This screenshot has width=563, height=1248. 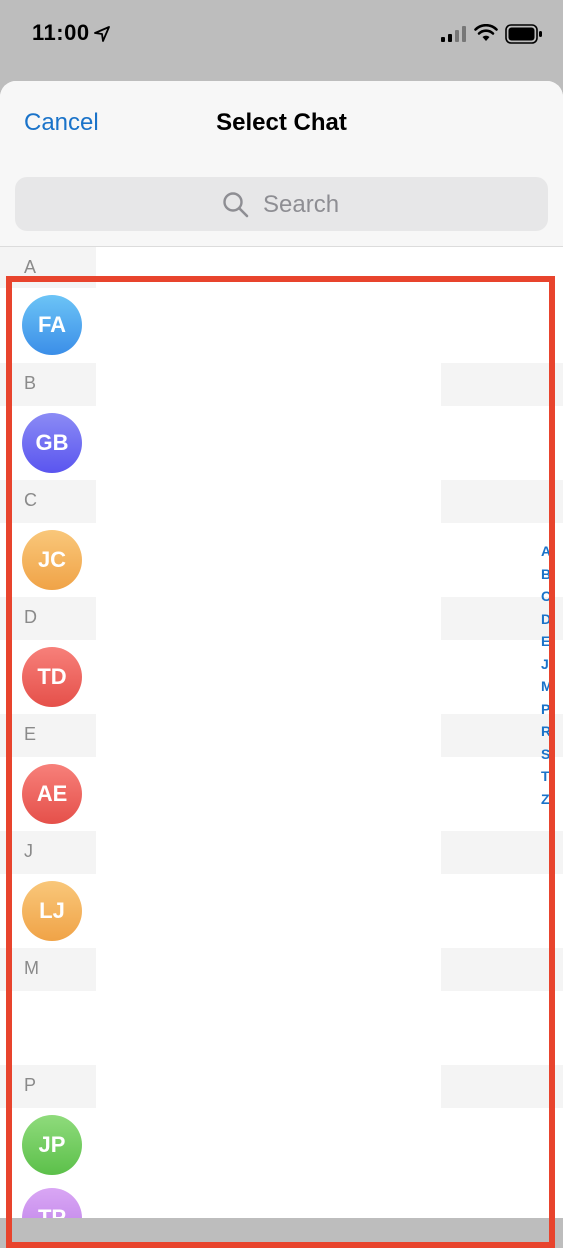 What do you see at coordinates (453, 34) in the screenshot?
I see `cellular-signal-icon` at bounding box center [453, 34].